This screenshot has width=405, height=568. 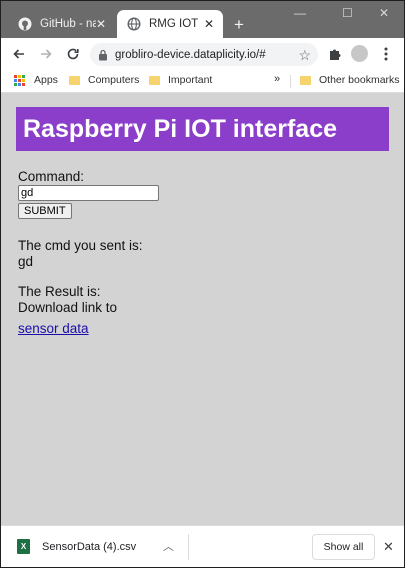 I want to click on lock-icon, so click(x=103, y=55).